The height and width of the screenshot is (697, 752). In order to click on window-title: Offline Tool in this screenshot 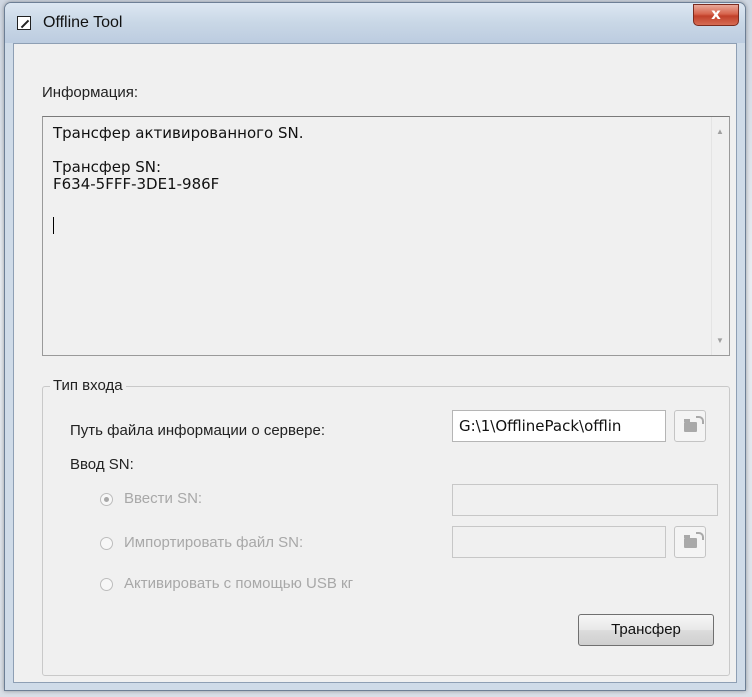, I will do `click(83, 22)`.